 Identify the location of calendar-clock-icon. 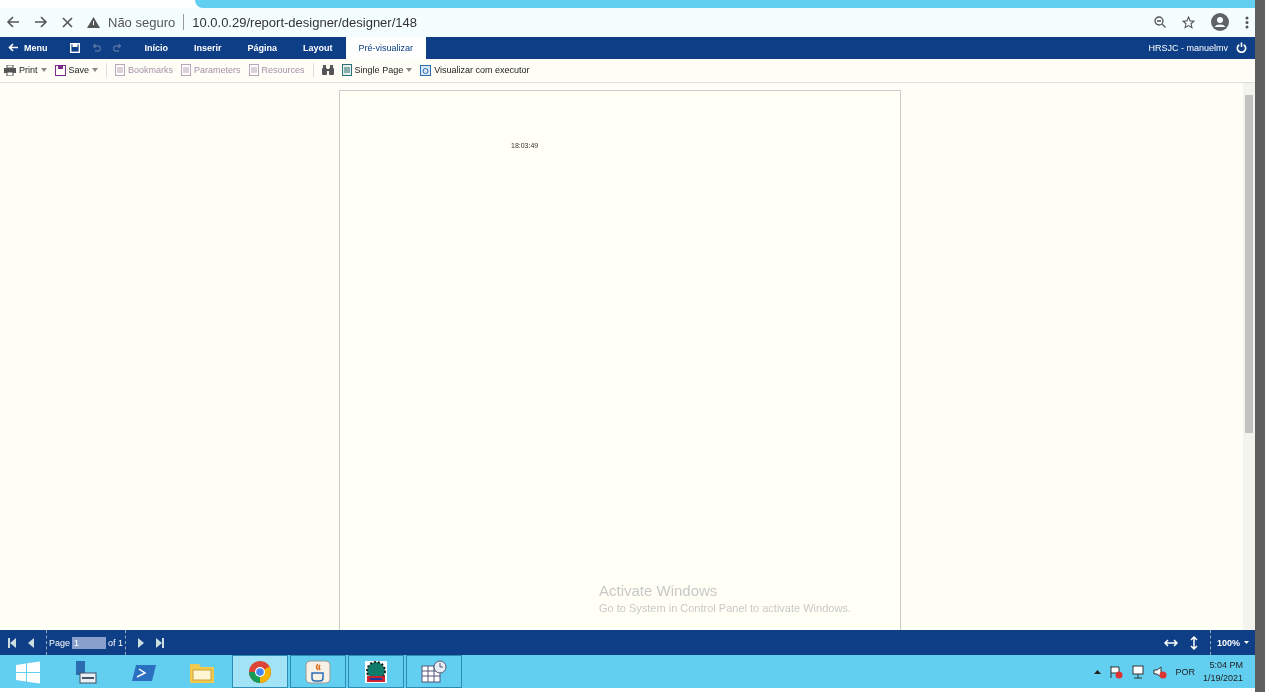
(434, 671).